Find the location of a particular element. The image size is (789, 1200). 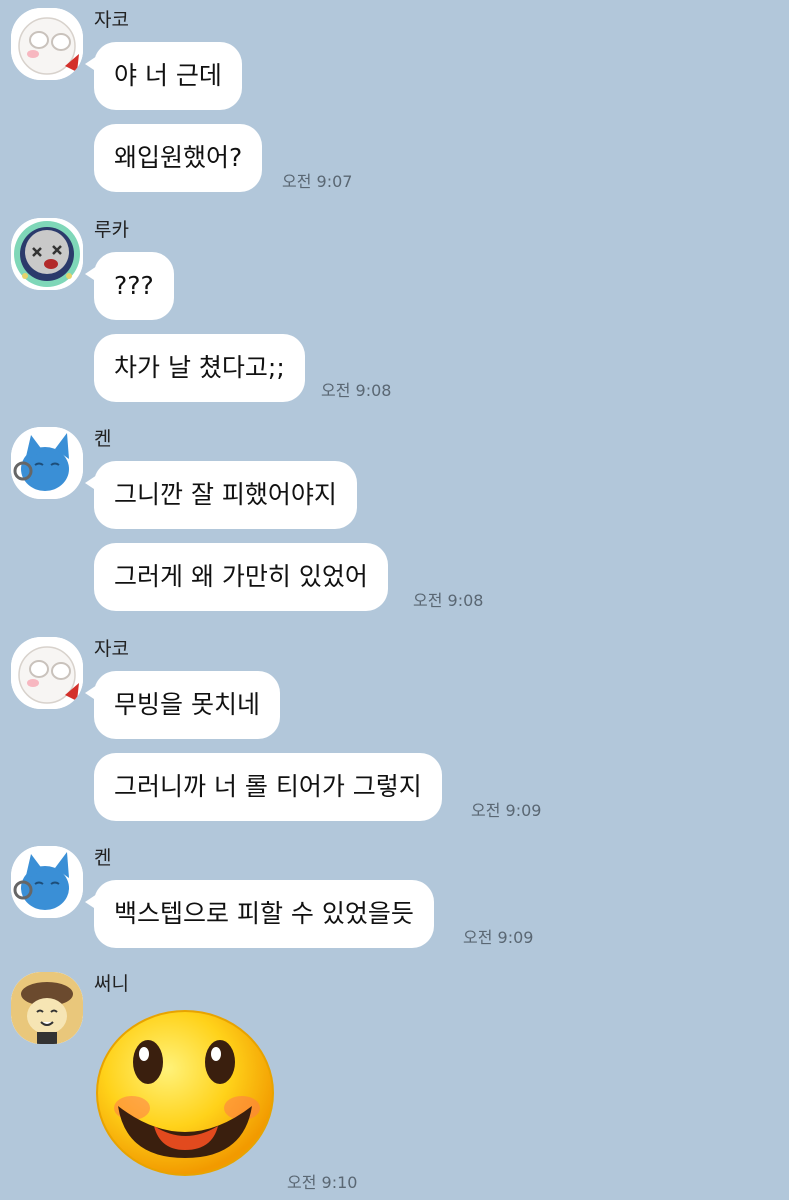

message-time: 오전 9:10 is located at coordinates (322, 1182).